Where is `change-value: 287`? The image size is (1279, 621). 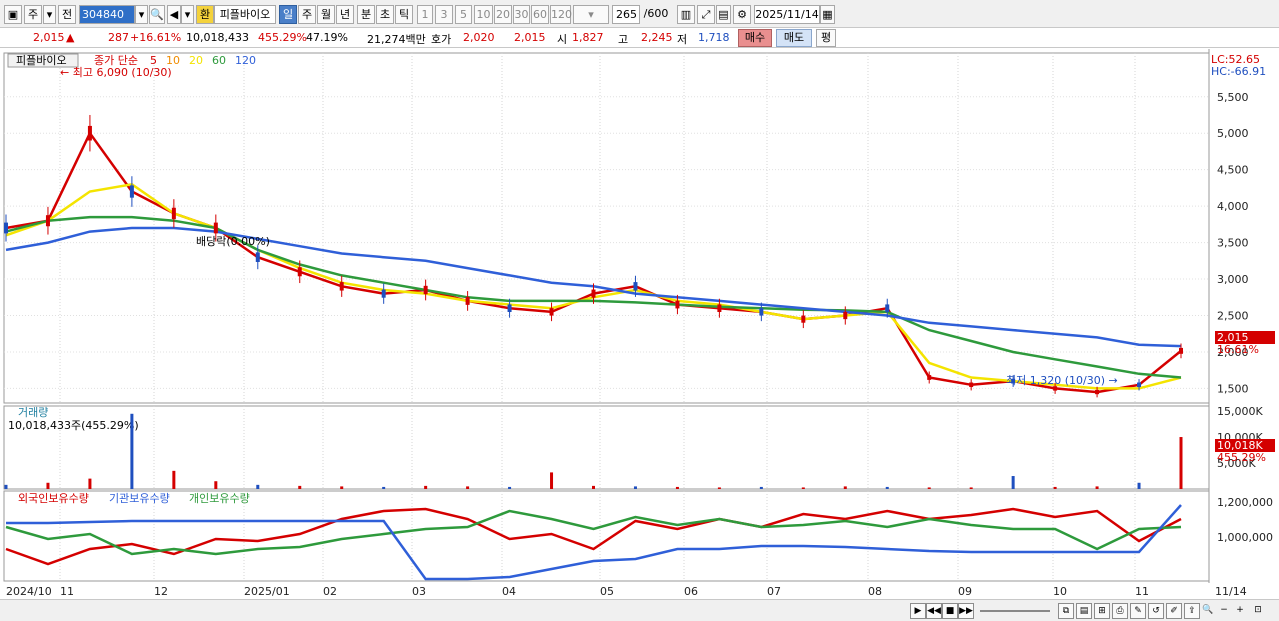 change-value: 287 is located at coordinates (118, 37).